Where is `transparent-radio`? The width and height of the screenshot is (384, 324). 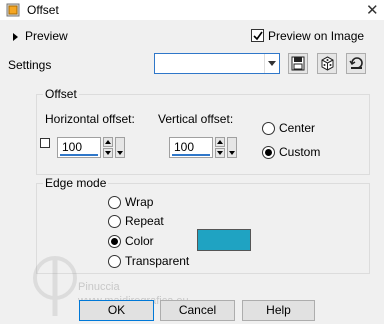 transparent-radio is located at coordinates (114, 261).